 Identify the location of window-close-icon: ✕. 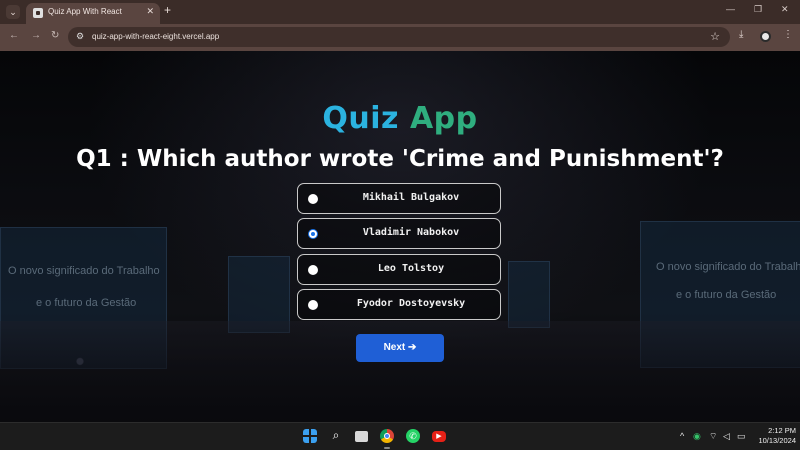
(785, 9).